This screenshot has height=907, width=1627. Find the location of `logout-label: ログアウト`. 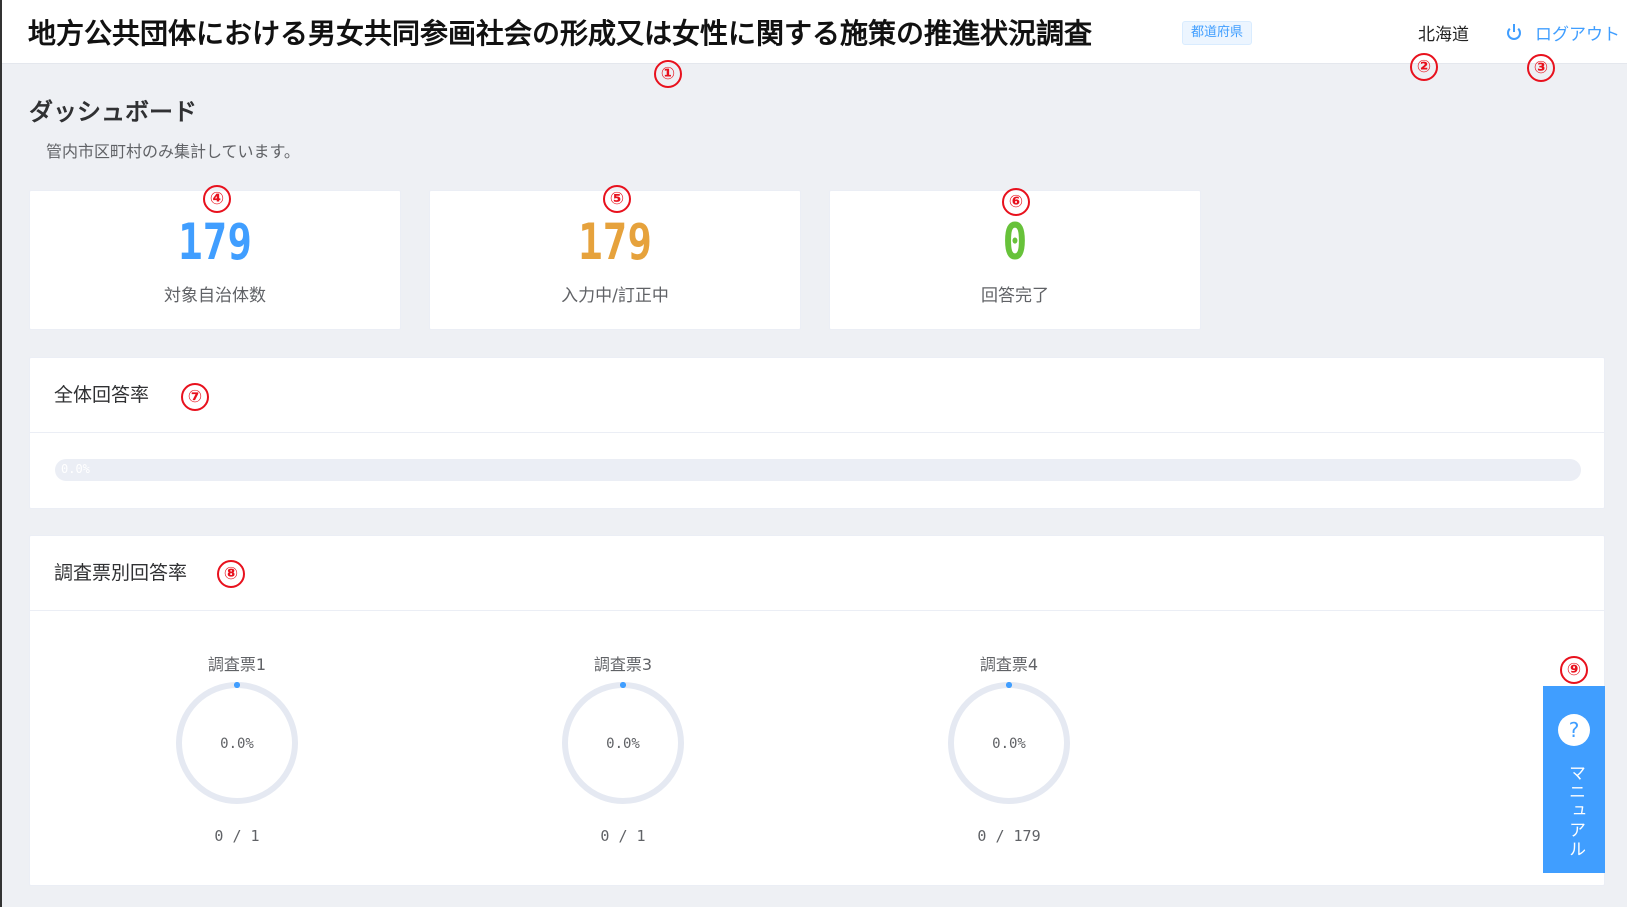

logout-label: ログアウト is located at coordinates (1577, 35).